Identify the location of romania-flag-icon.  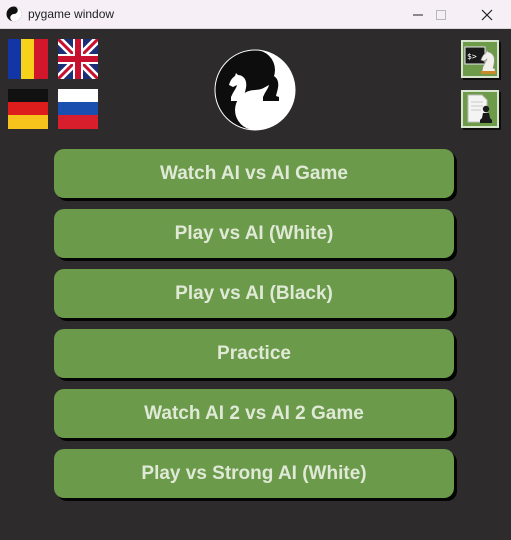
(28, 59).